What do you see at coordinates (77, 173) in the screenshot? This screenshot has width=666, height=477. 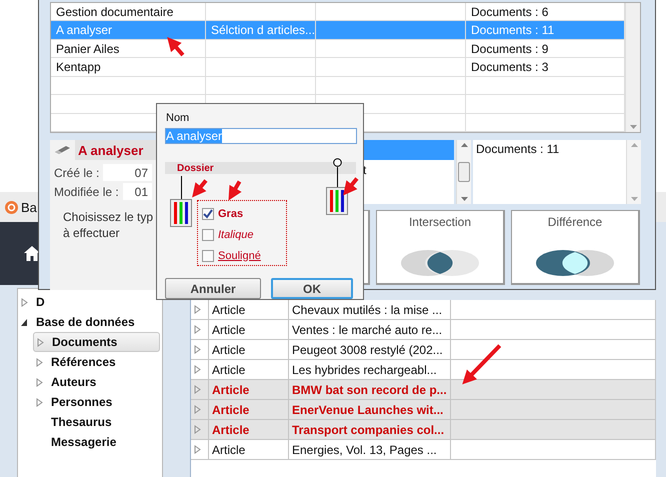 I see `created-label: Créé le :` at bounding box center [77, 173].